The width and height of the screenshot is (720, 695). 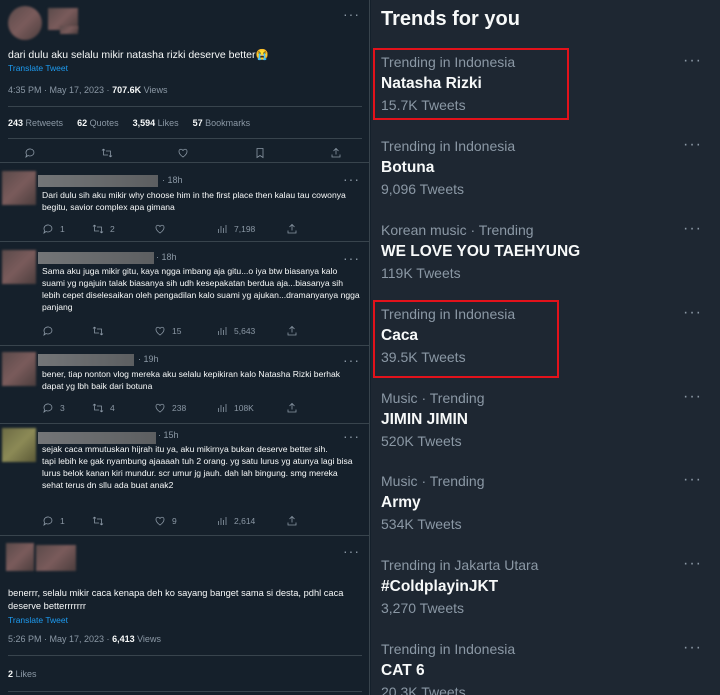 I want to click on like-count: 15, so click(x=177, y=331).